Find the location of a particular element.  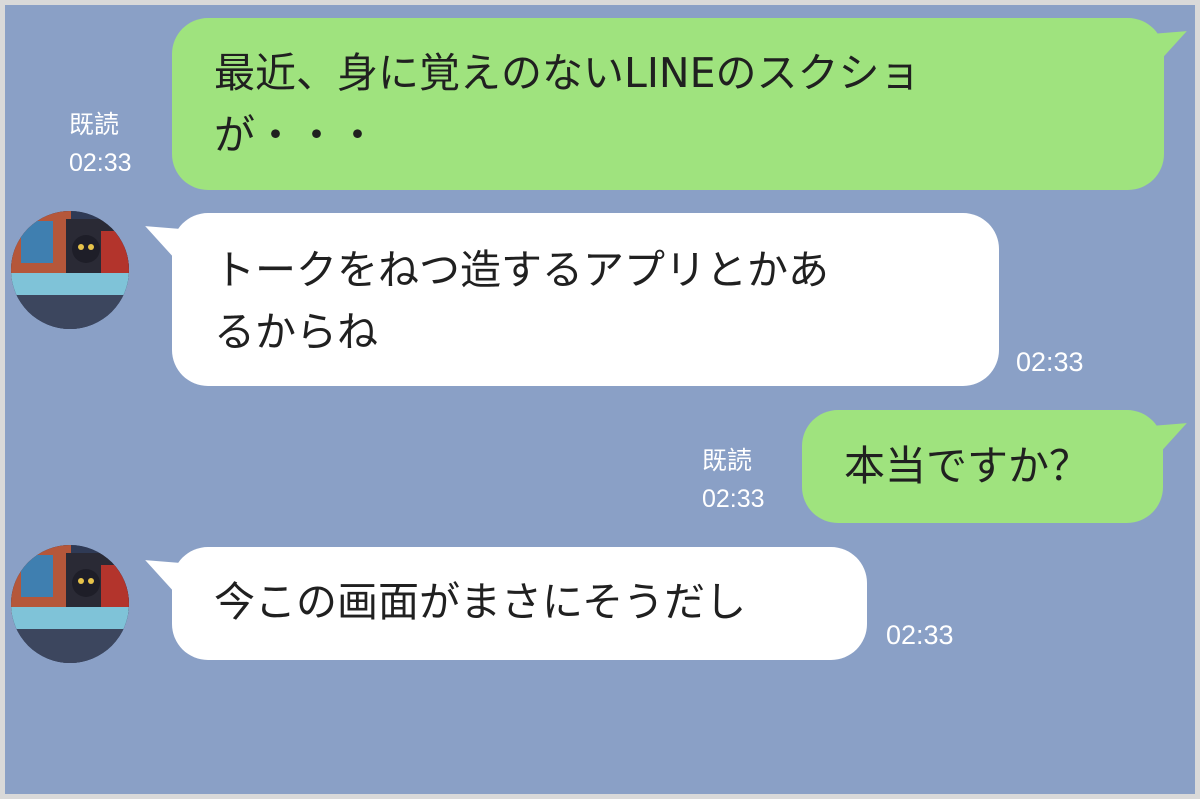

message-bubble-incoming: 今この画面がまさにそうだし is located at coordinates (519, 603).